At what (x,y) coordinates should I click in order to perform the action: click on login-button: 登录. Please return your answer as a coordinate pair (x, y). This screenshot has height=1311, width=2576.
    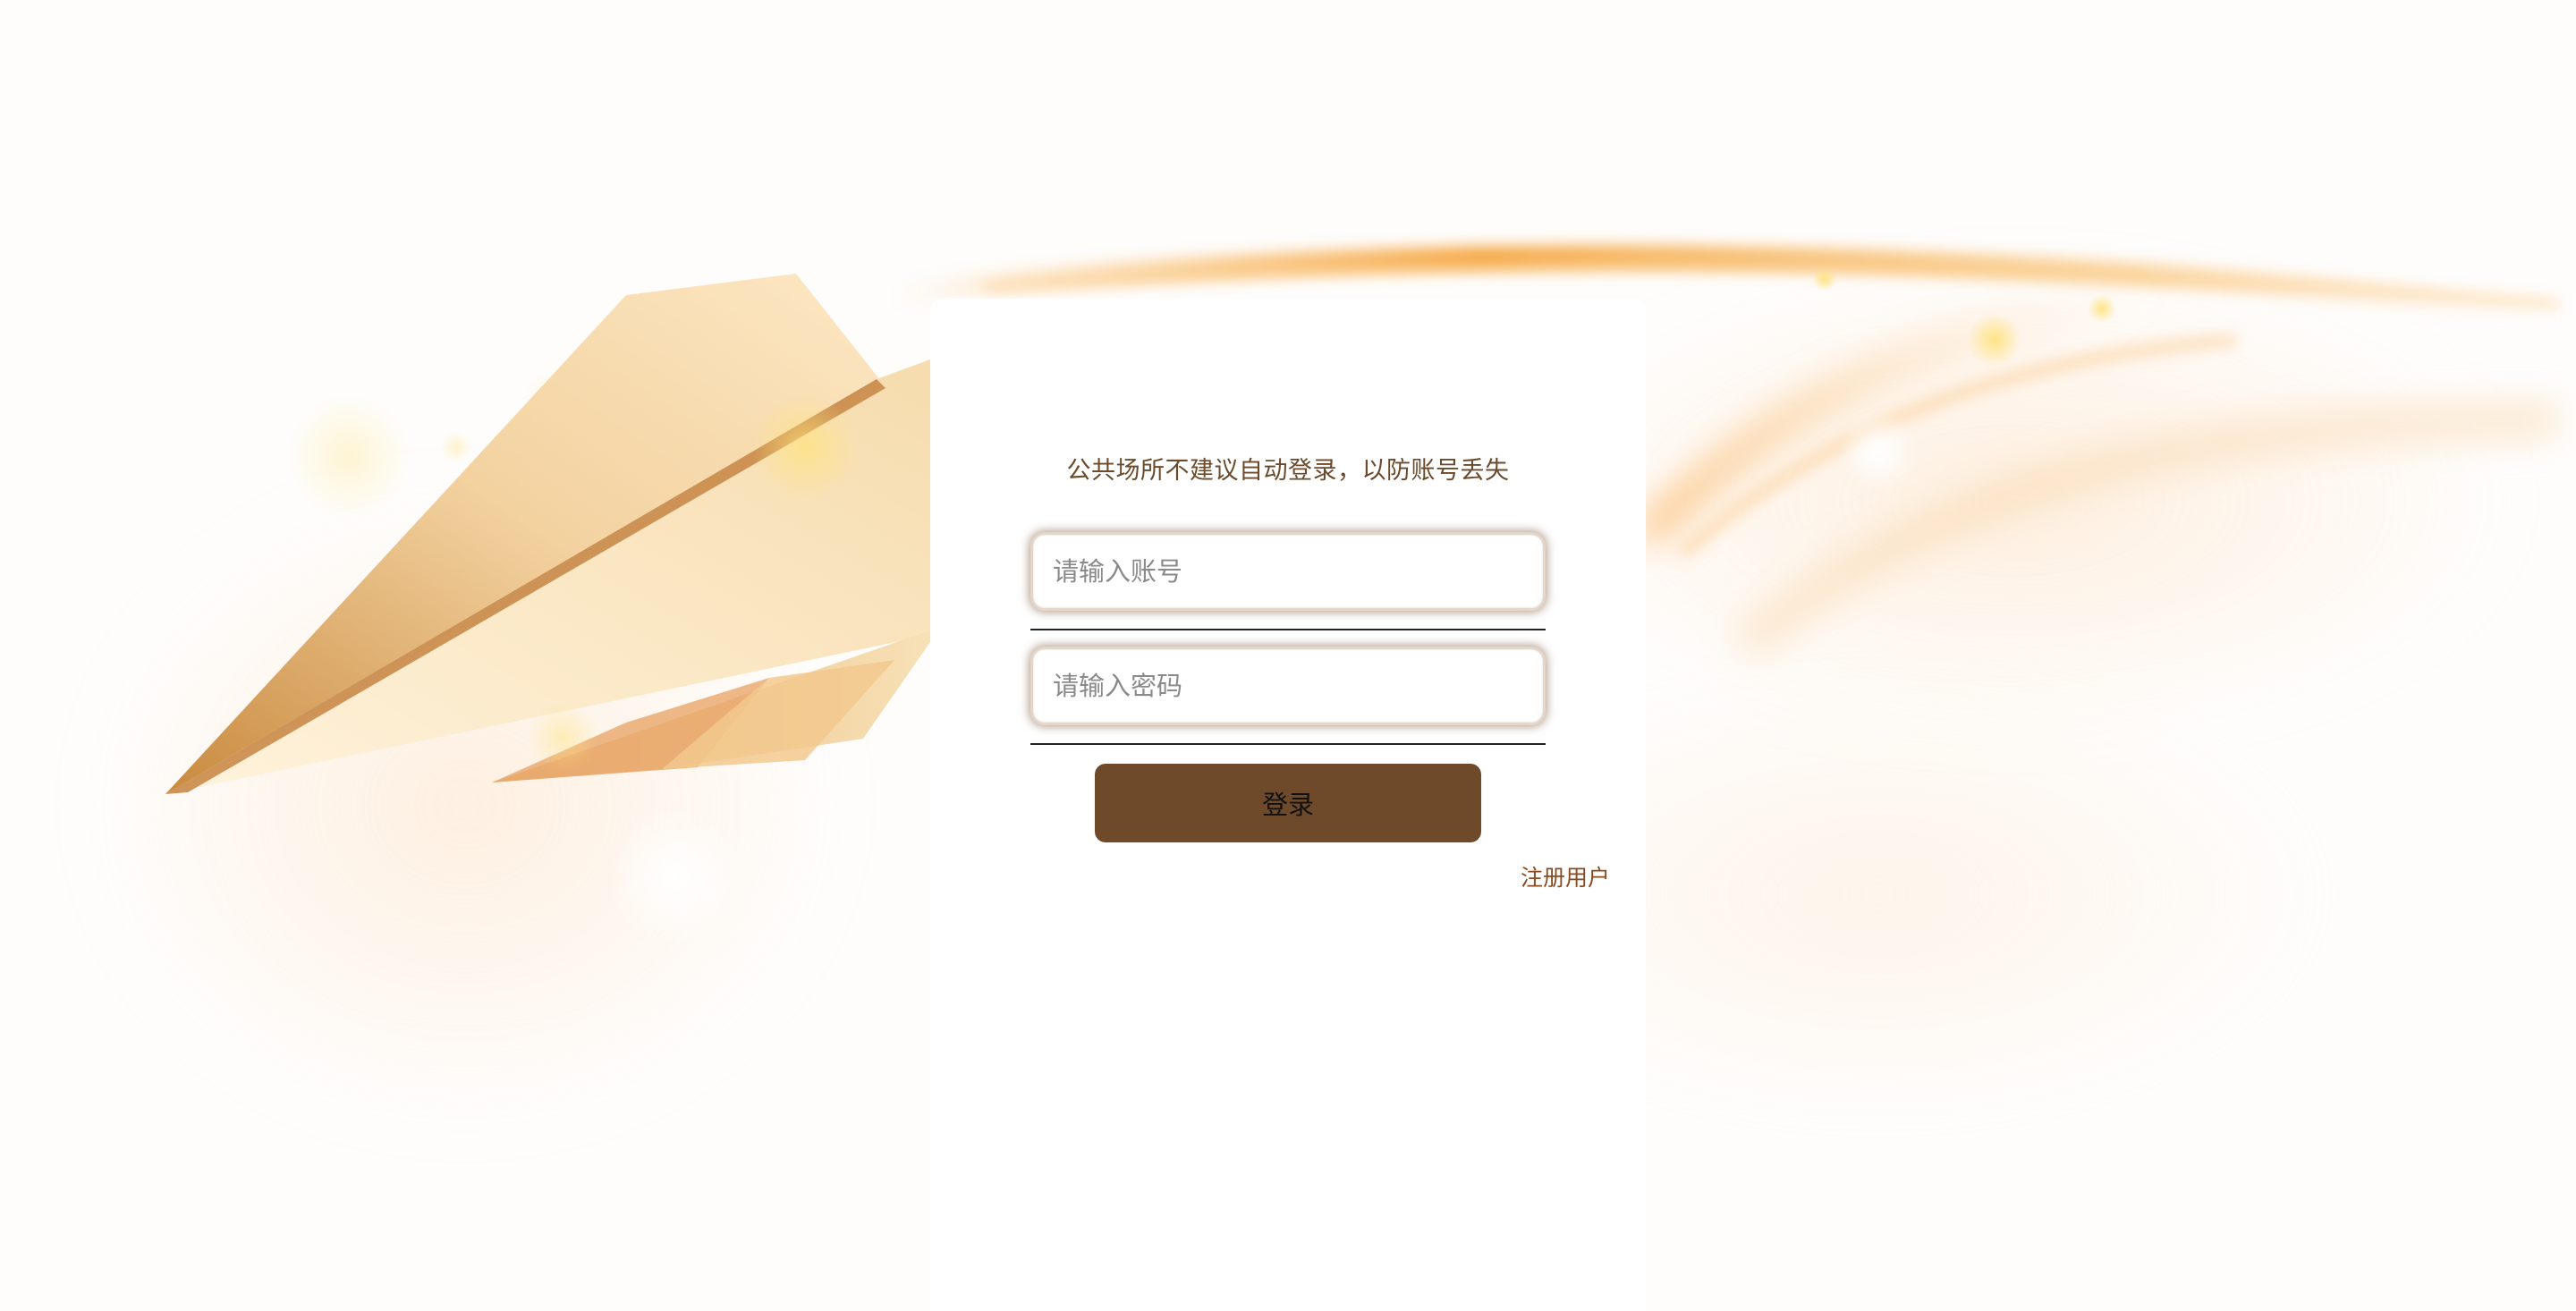
    Looking at the image, I should click on (1288, 803).